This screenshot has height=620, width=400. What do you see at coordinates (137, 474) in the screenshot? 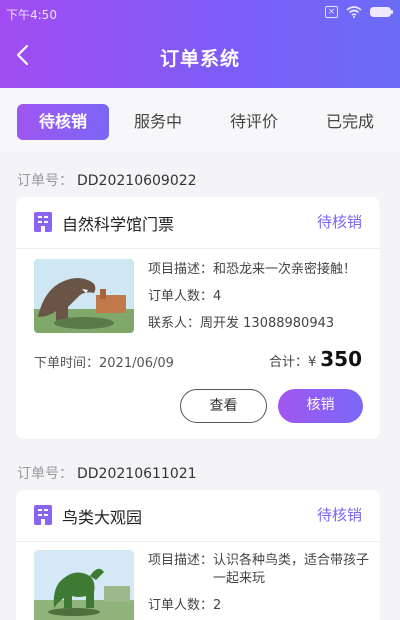
I see `order-number: DD20210611021` at bounding box center [137, 474].